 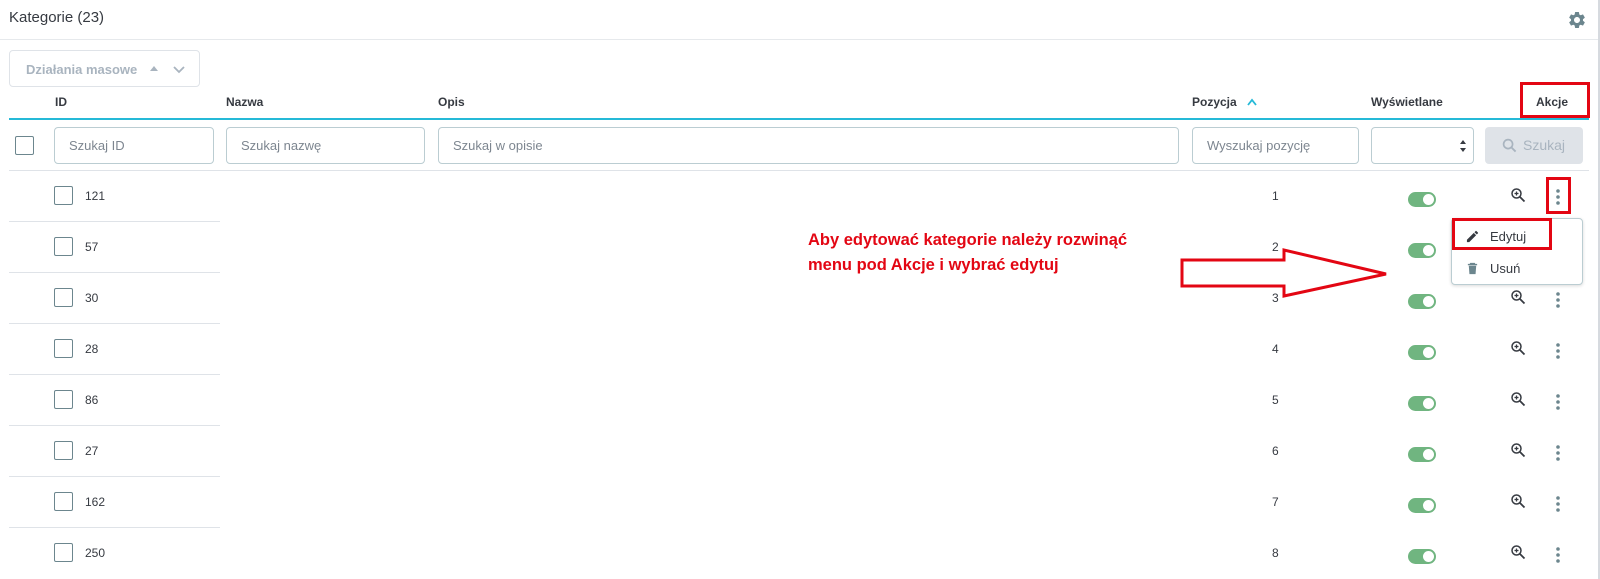 What do you see at coordinates (154, 68) in the screenshot?
I see `caret-up-icon` at bounding box center [154, 68].